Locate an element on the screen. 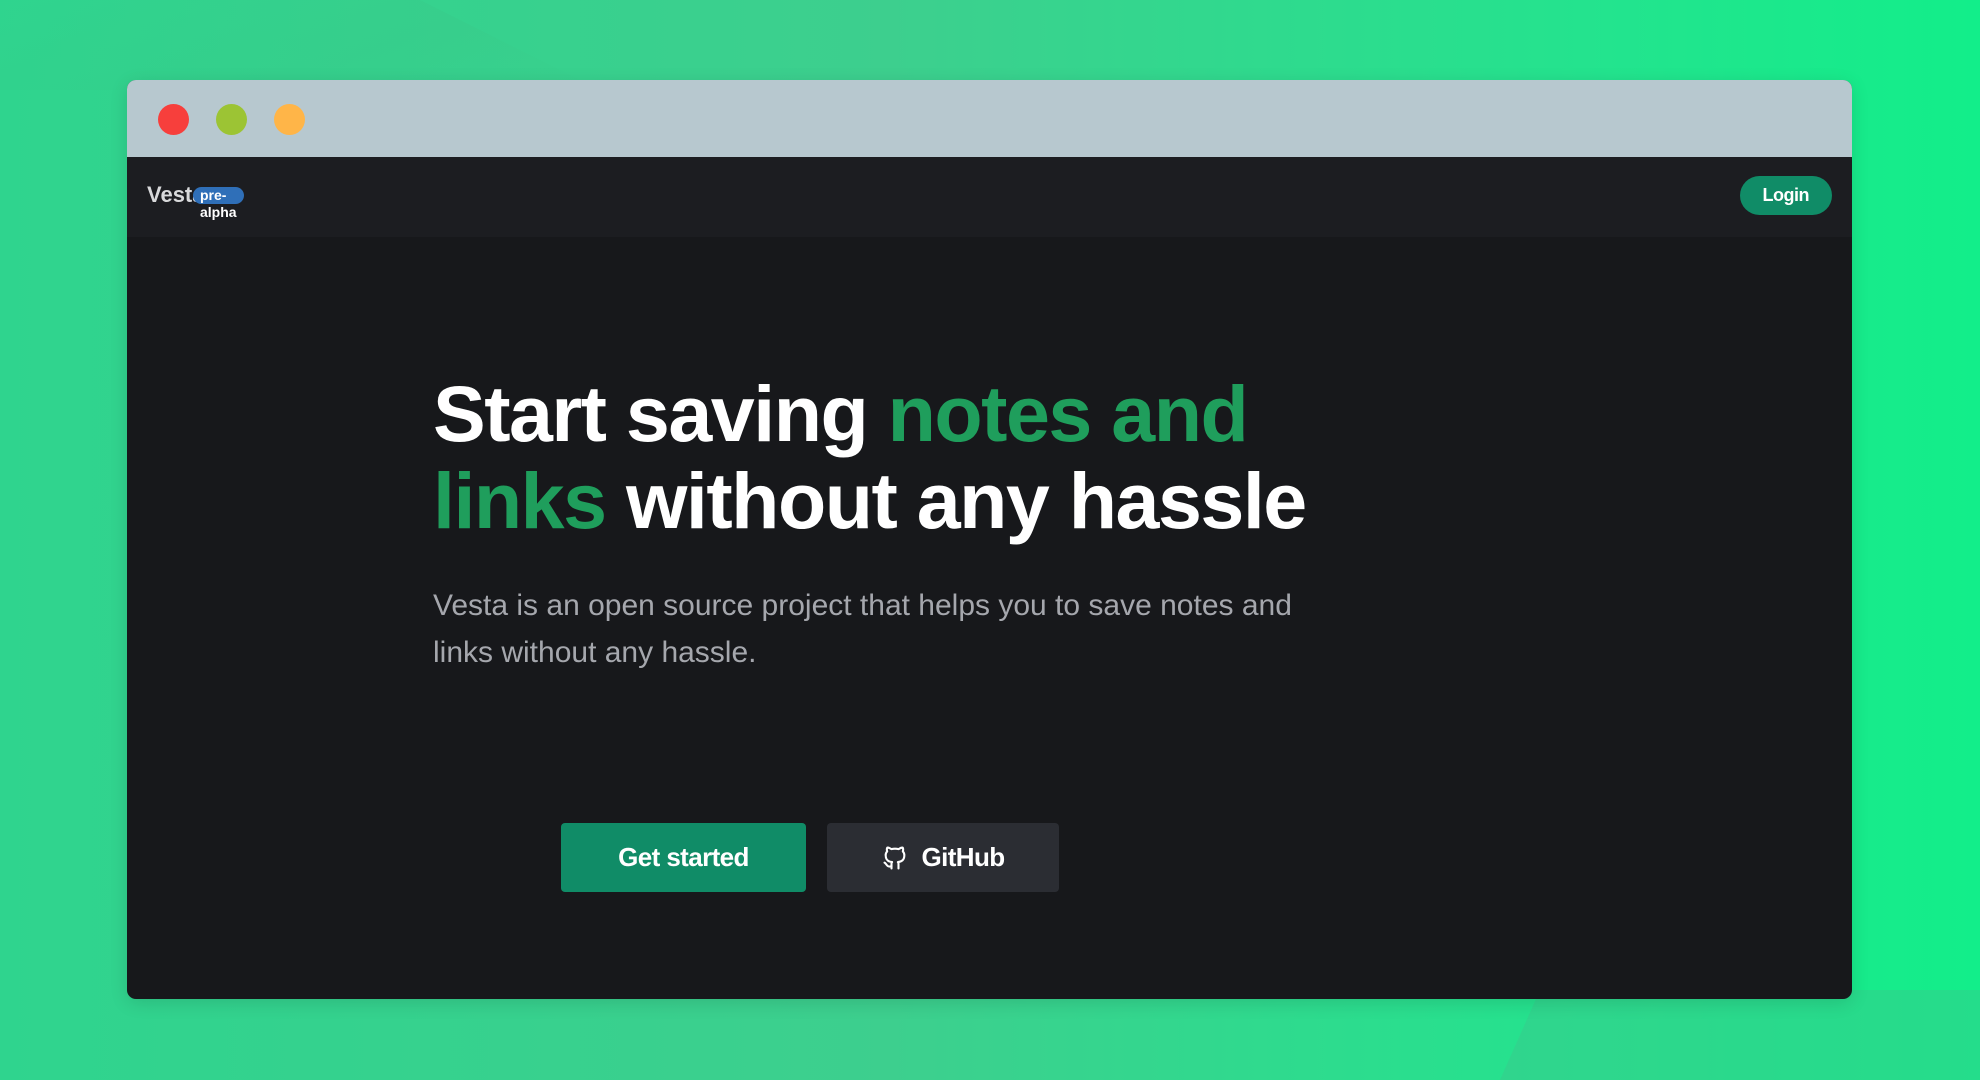 The height and width of the screenshot is (1080, 1980). headline-text: Start saving is located at coordinates (660, 413).